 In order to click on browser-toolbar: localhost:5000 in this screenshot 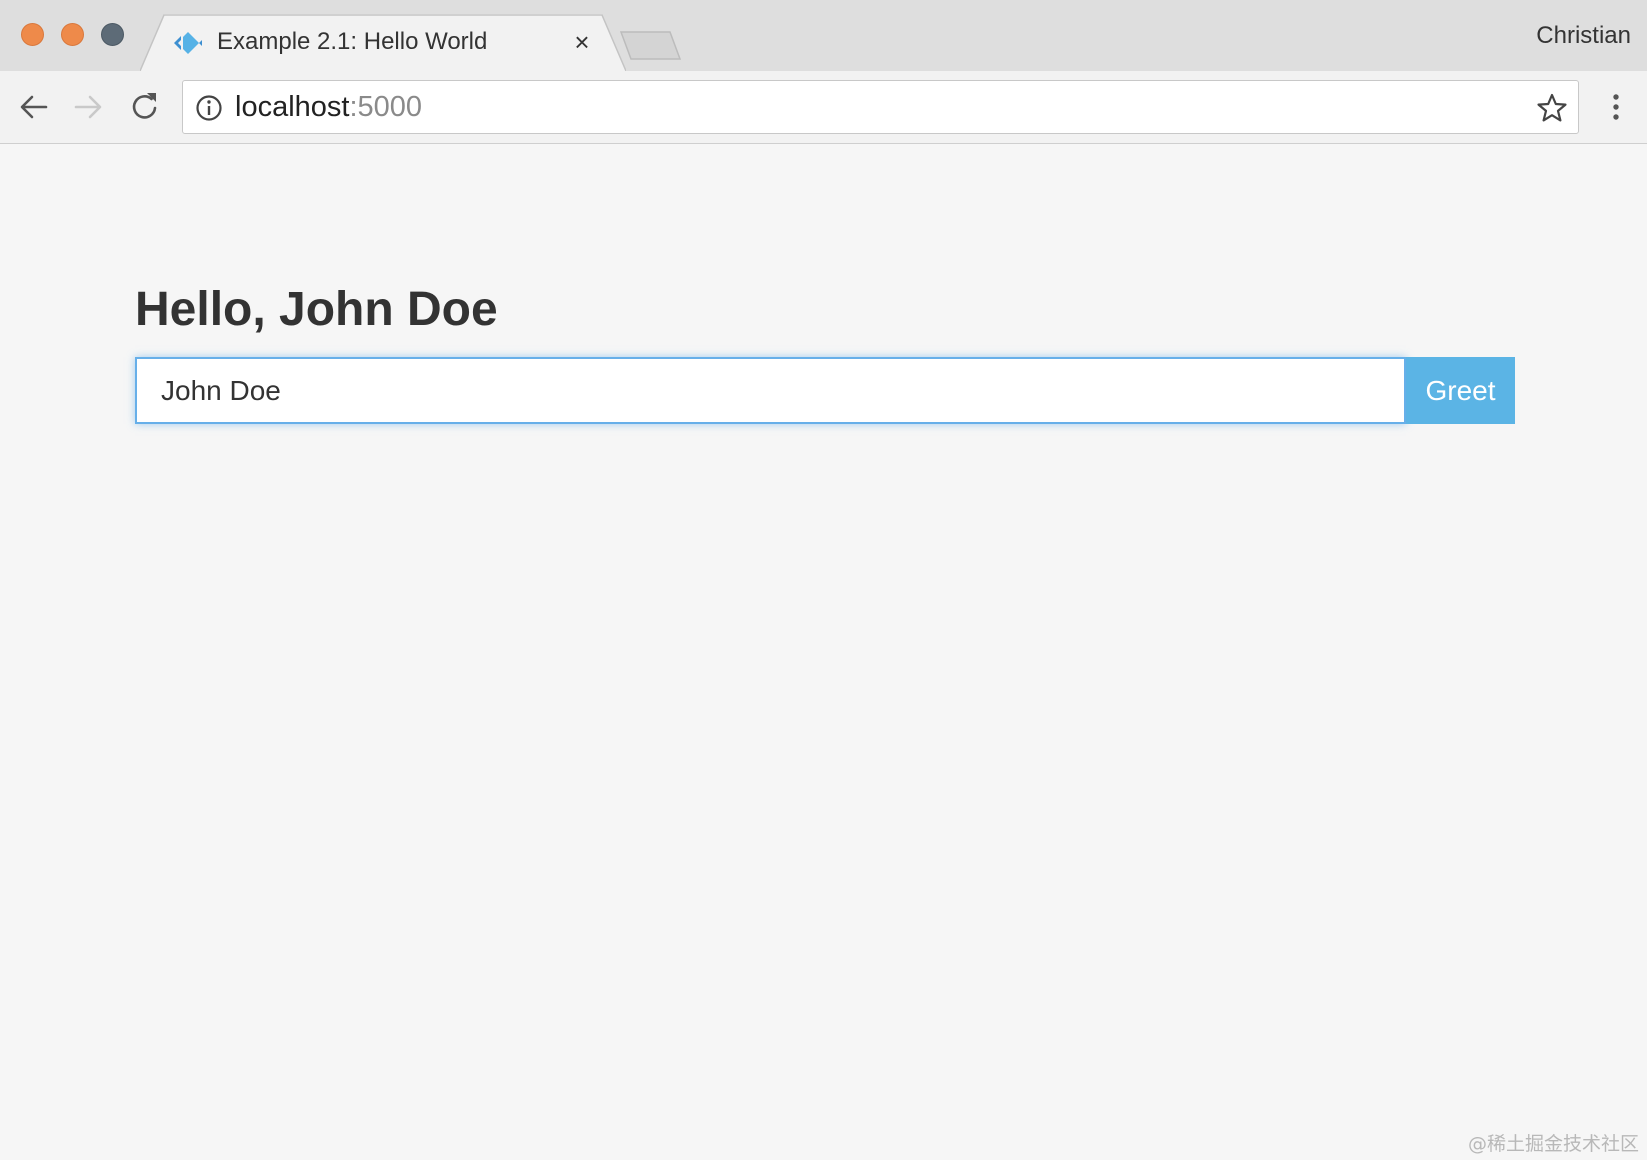, I will do `click(823, 107)`.